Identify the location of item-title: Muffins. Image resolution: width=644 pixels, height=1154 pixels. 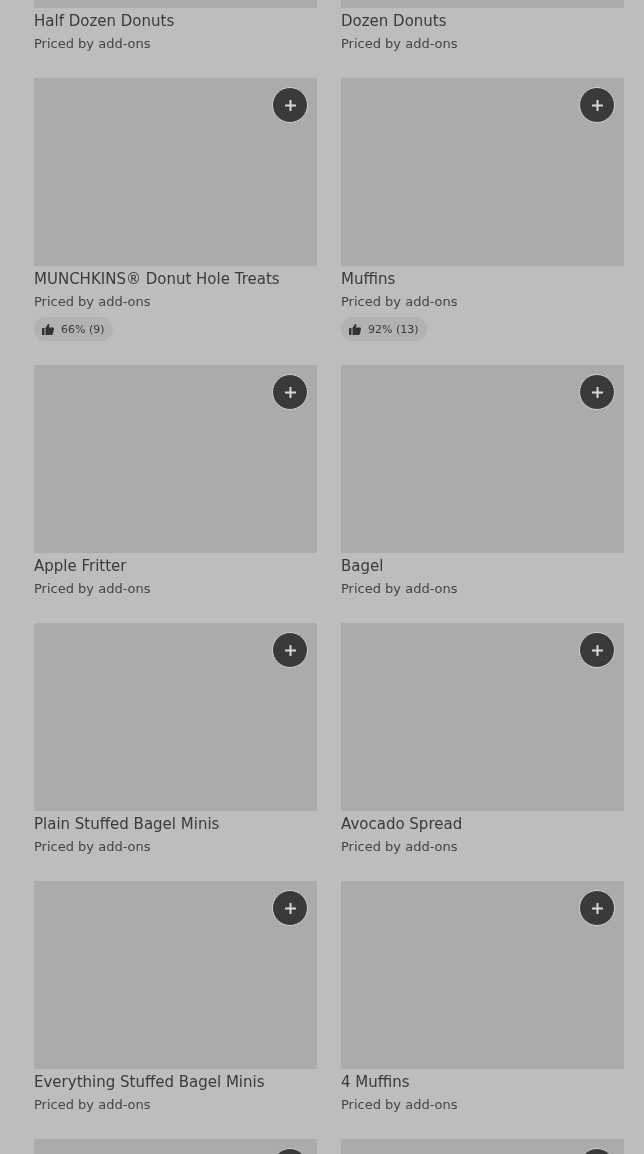
(369, 279).